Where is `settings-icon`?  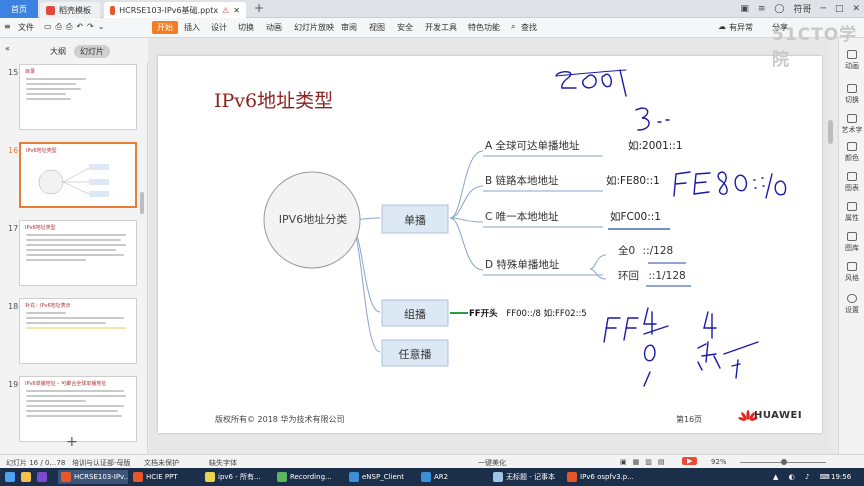 settings-icon is located at coordinates (852, 298).